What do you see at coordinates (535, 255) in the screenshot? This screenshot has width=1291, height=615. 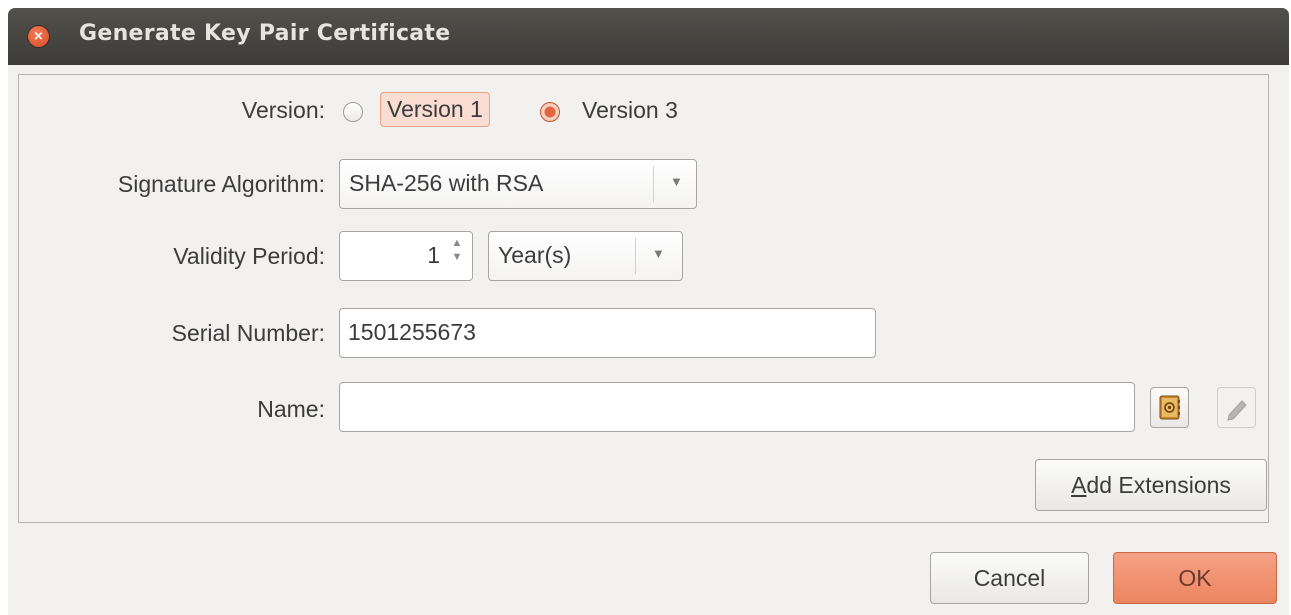 I see `validity-unit-value: Year(s)` at bounding box center [535, 255].